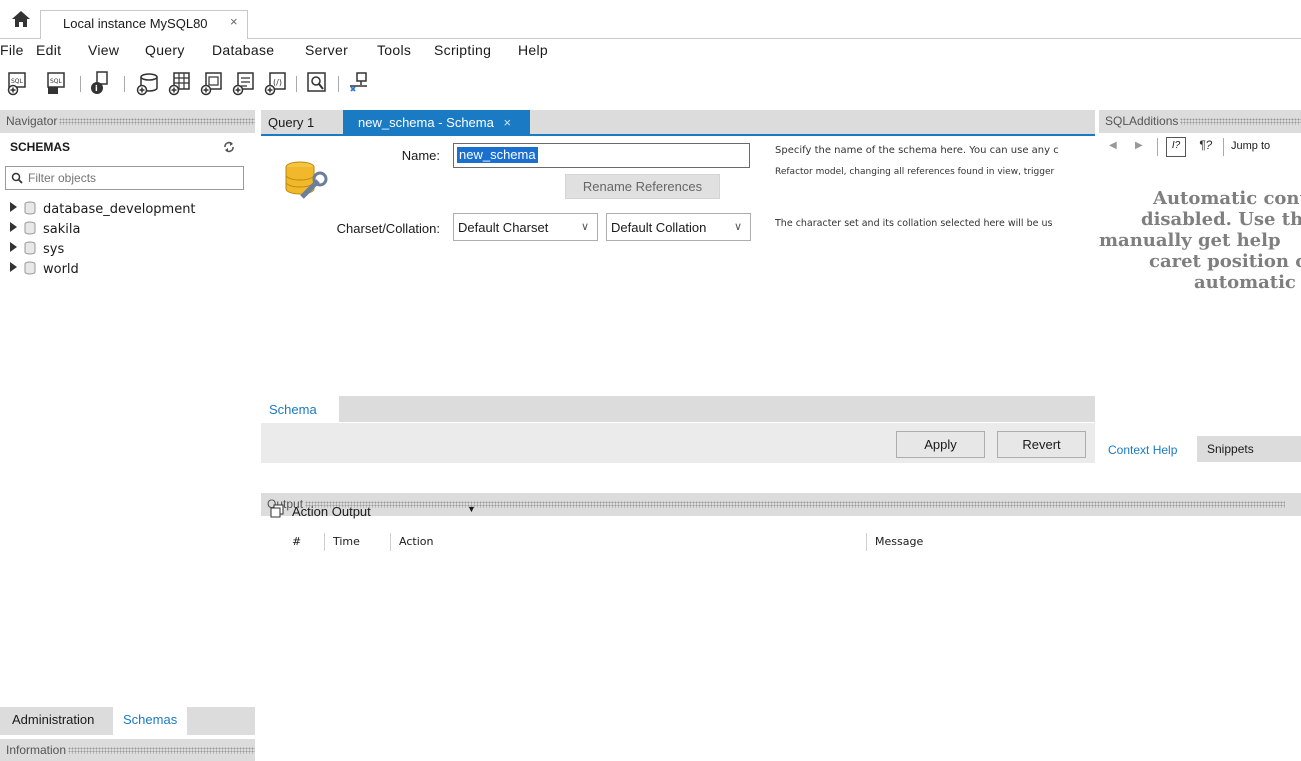 The image size is (1301, 761). Describe the element at coordinates (127, 121) in the screenshot. I see `navigator-header: Navigator` at that location.